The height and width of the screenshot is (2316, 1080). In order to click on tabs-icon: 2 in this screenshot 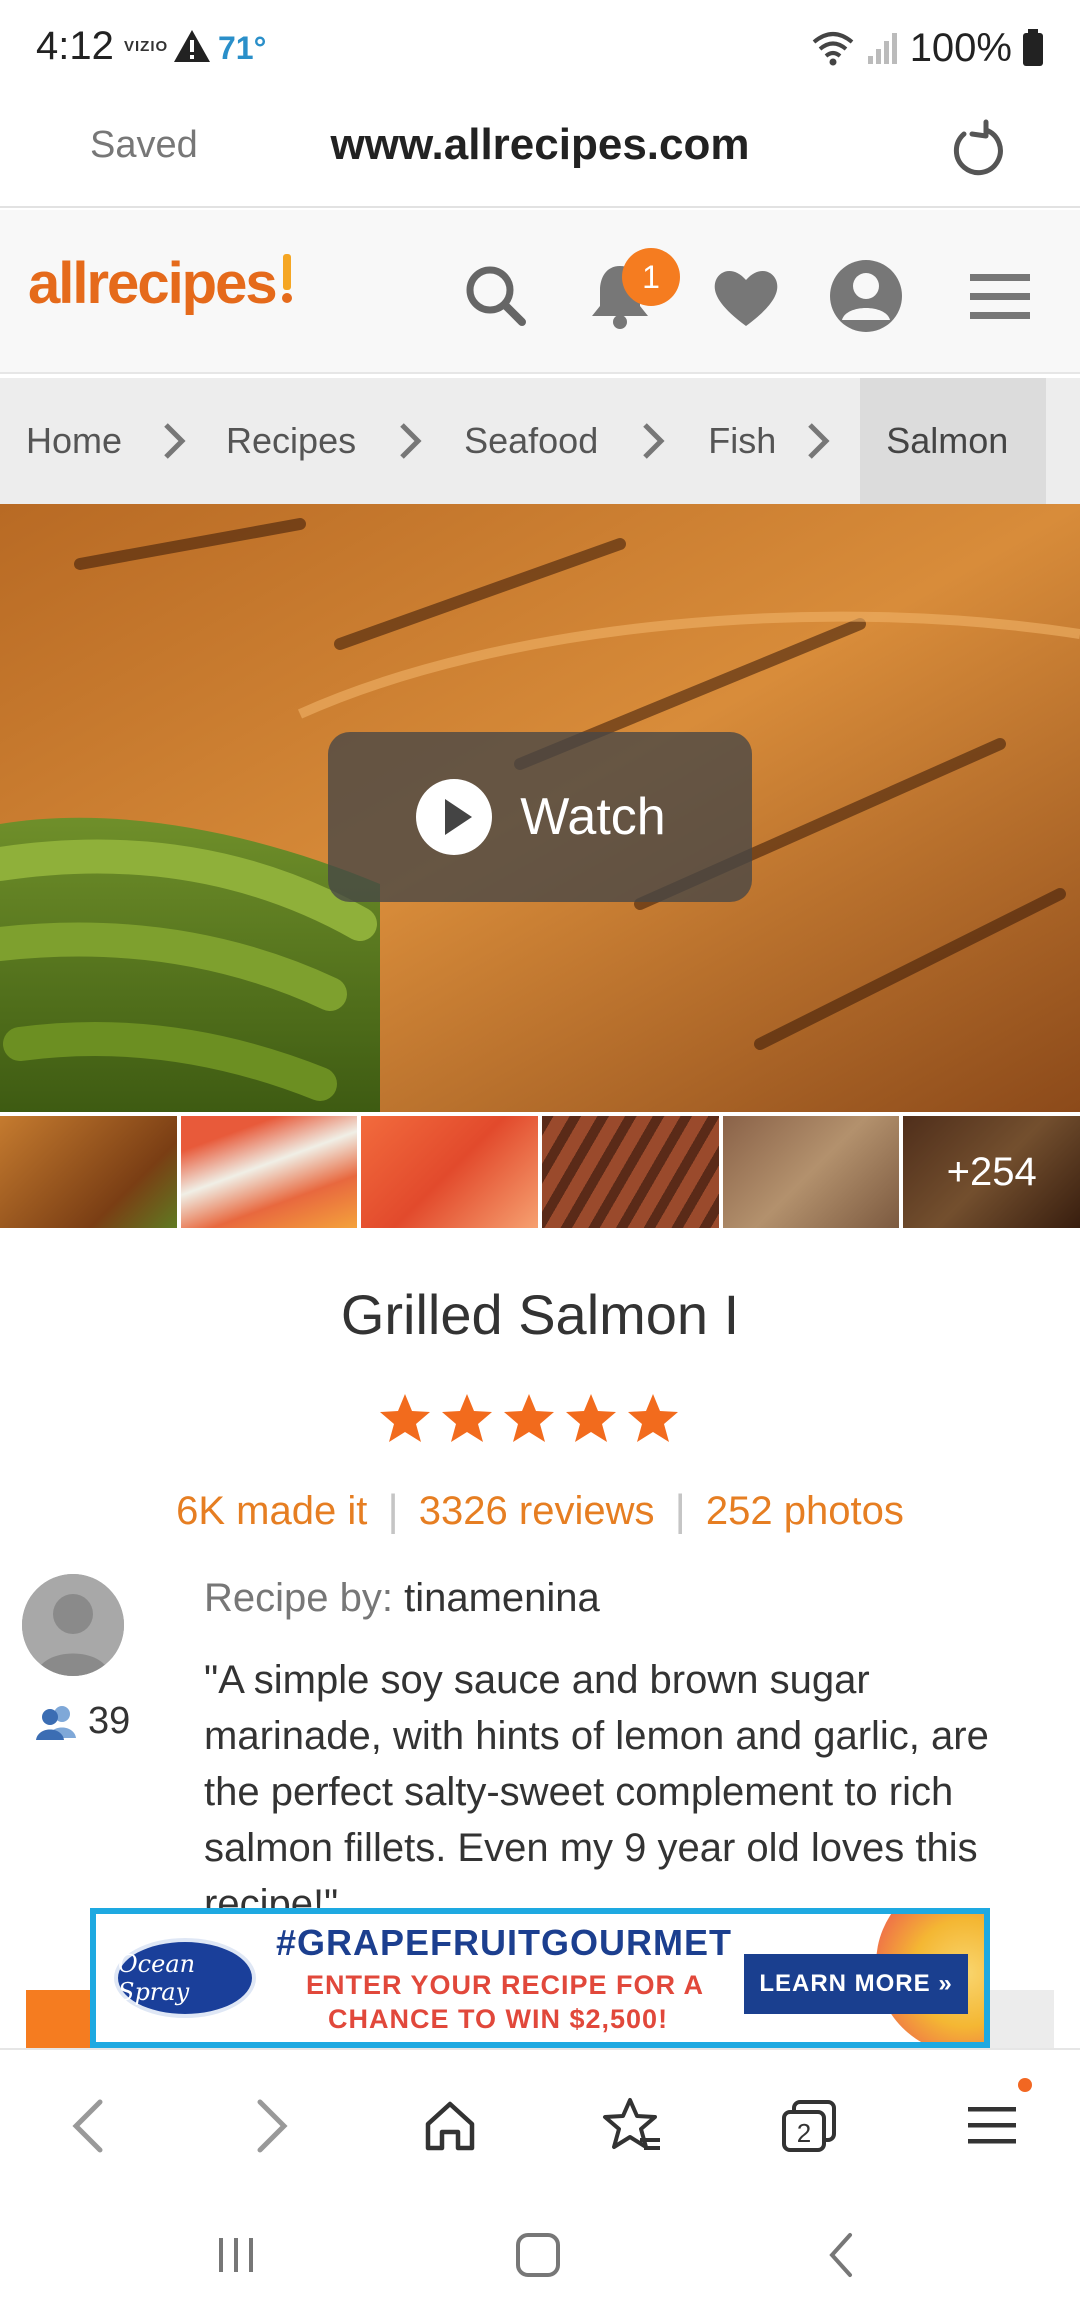, I will do `click(809, 2126)`.